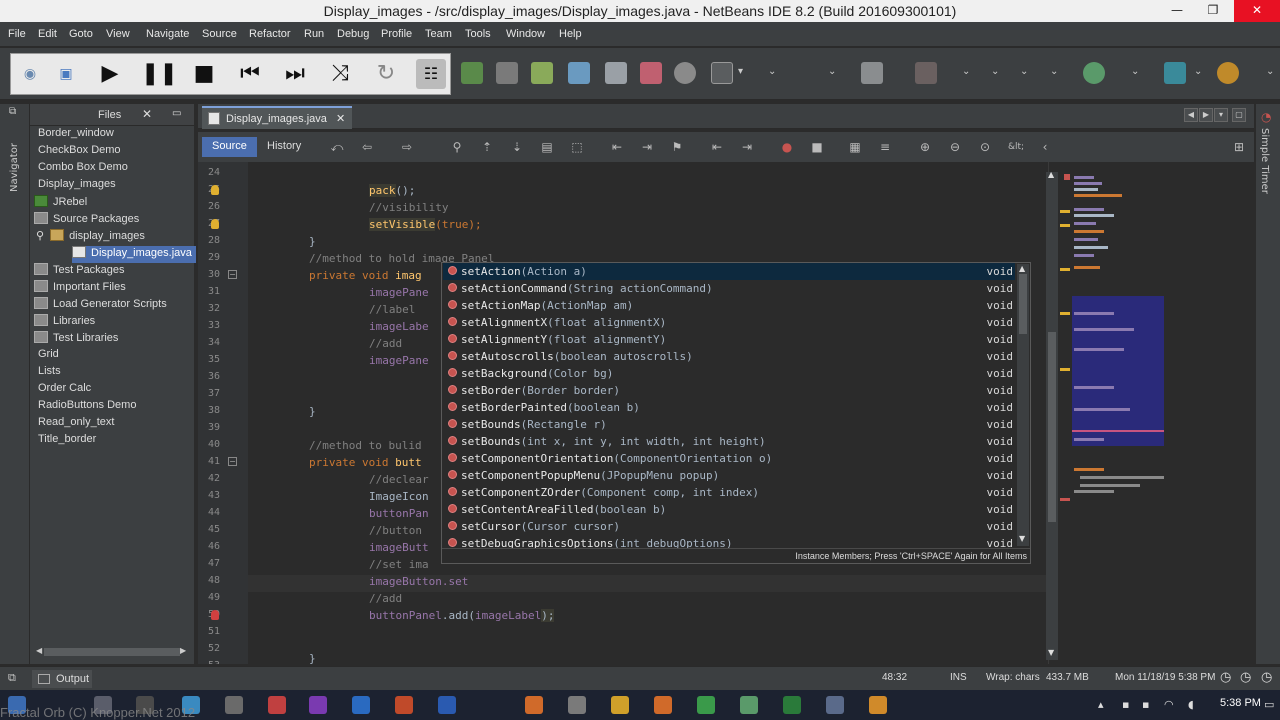 Image resolution: width=1280 pixels, height=720 pixels. Describe the element at coordinates (457, 147) in the screenshot. I see `find-icon: ⚲` at that location.